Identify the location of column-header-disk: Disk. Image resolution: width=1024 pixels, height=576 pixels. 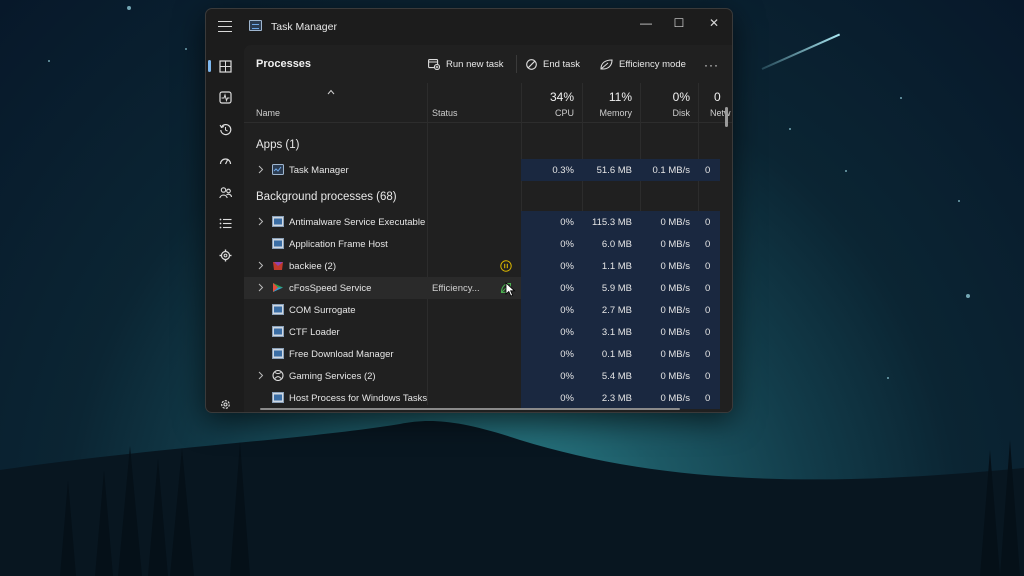
(665, 113).